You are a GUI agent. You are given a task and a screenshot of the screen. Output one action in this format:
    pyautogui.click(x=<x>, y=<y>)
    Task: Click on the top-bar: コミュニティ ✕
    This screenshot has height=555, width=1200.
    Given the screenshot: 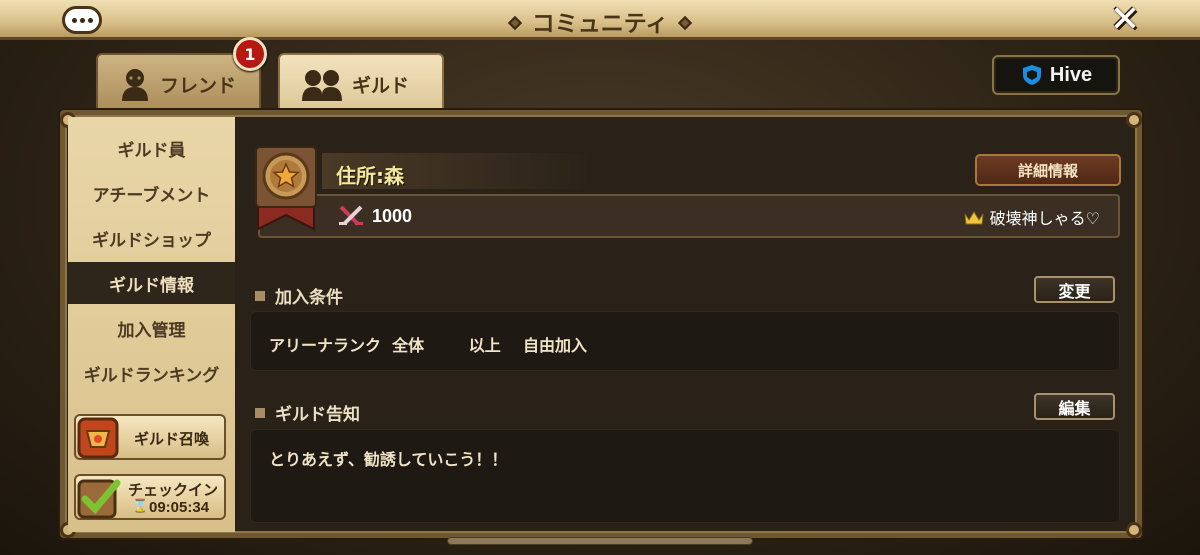 What is the action you would take?
    pyautogui.click(x=600, y=20)
    